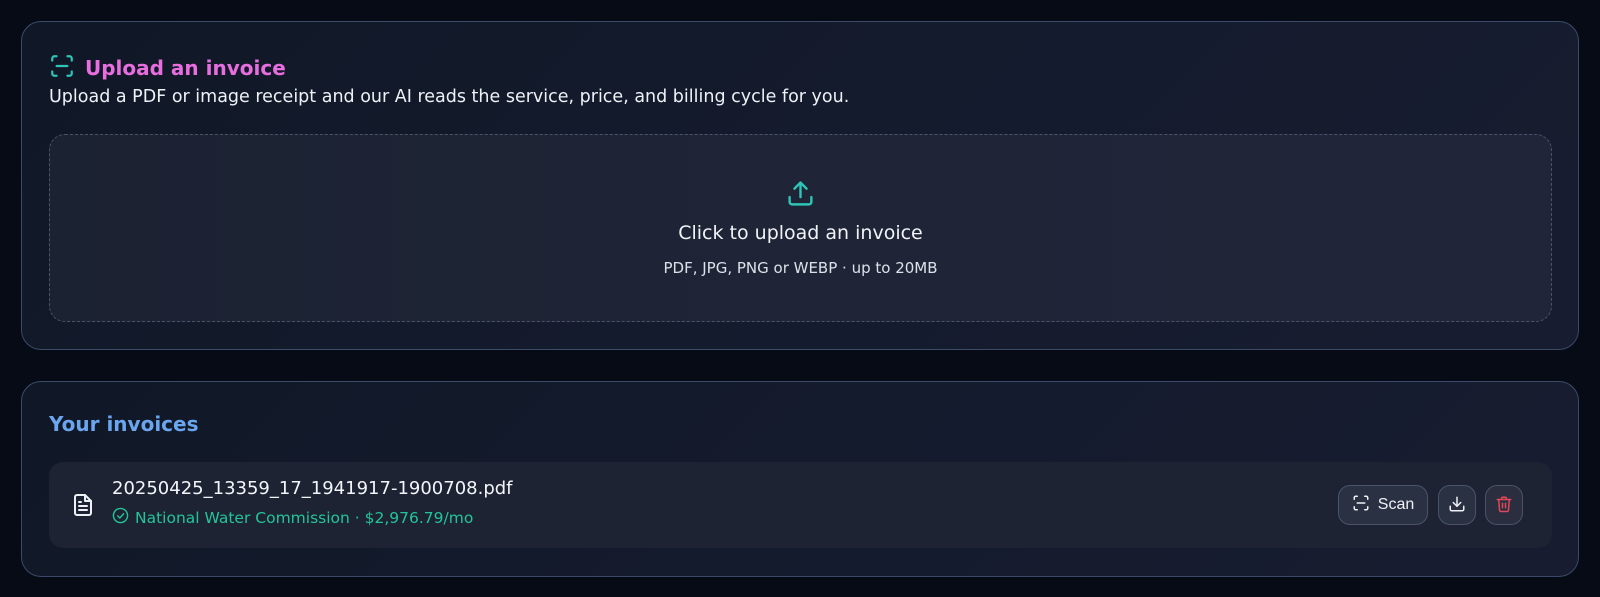 The width and height of the screenshot is (1600, 597). Describe the element at coordinates (800, 233) in the screenshot. I see `dropzone-title: Click to upload an invoice` at that location.